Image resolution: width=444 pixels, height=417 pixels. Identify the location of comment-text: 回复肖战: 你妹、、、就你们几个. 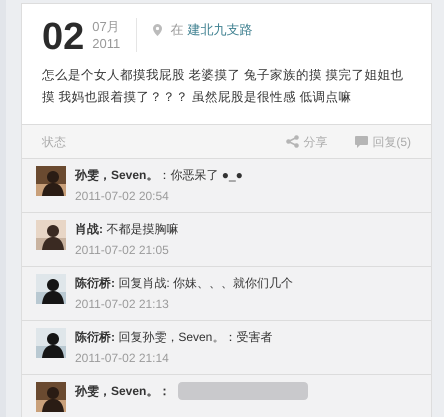
(205, 283).